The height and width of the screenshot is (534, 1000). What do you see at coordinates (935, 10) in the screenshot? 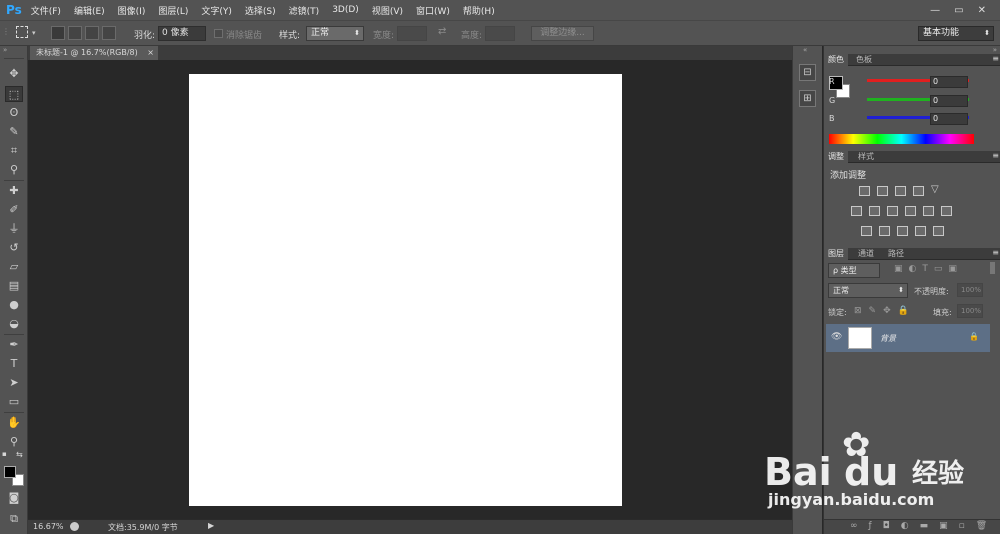
I see `minimize-button: —` at bounding box center [935, 10].